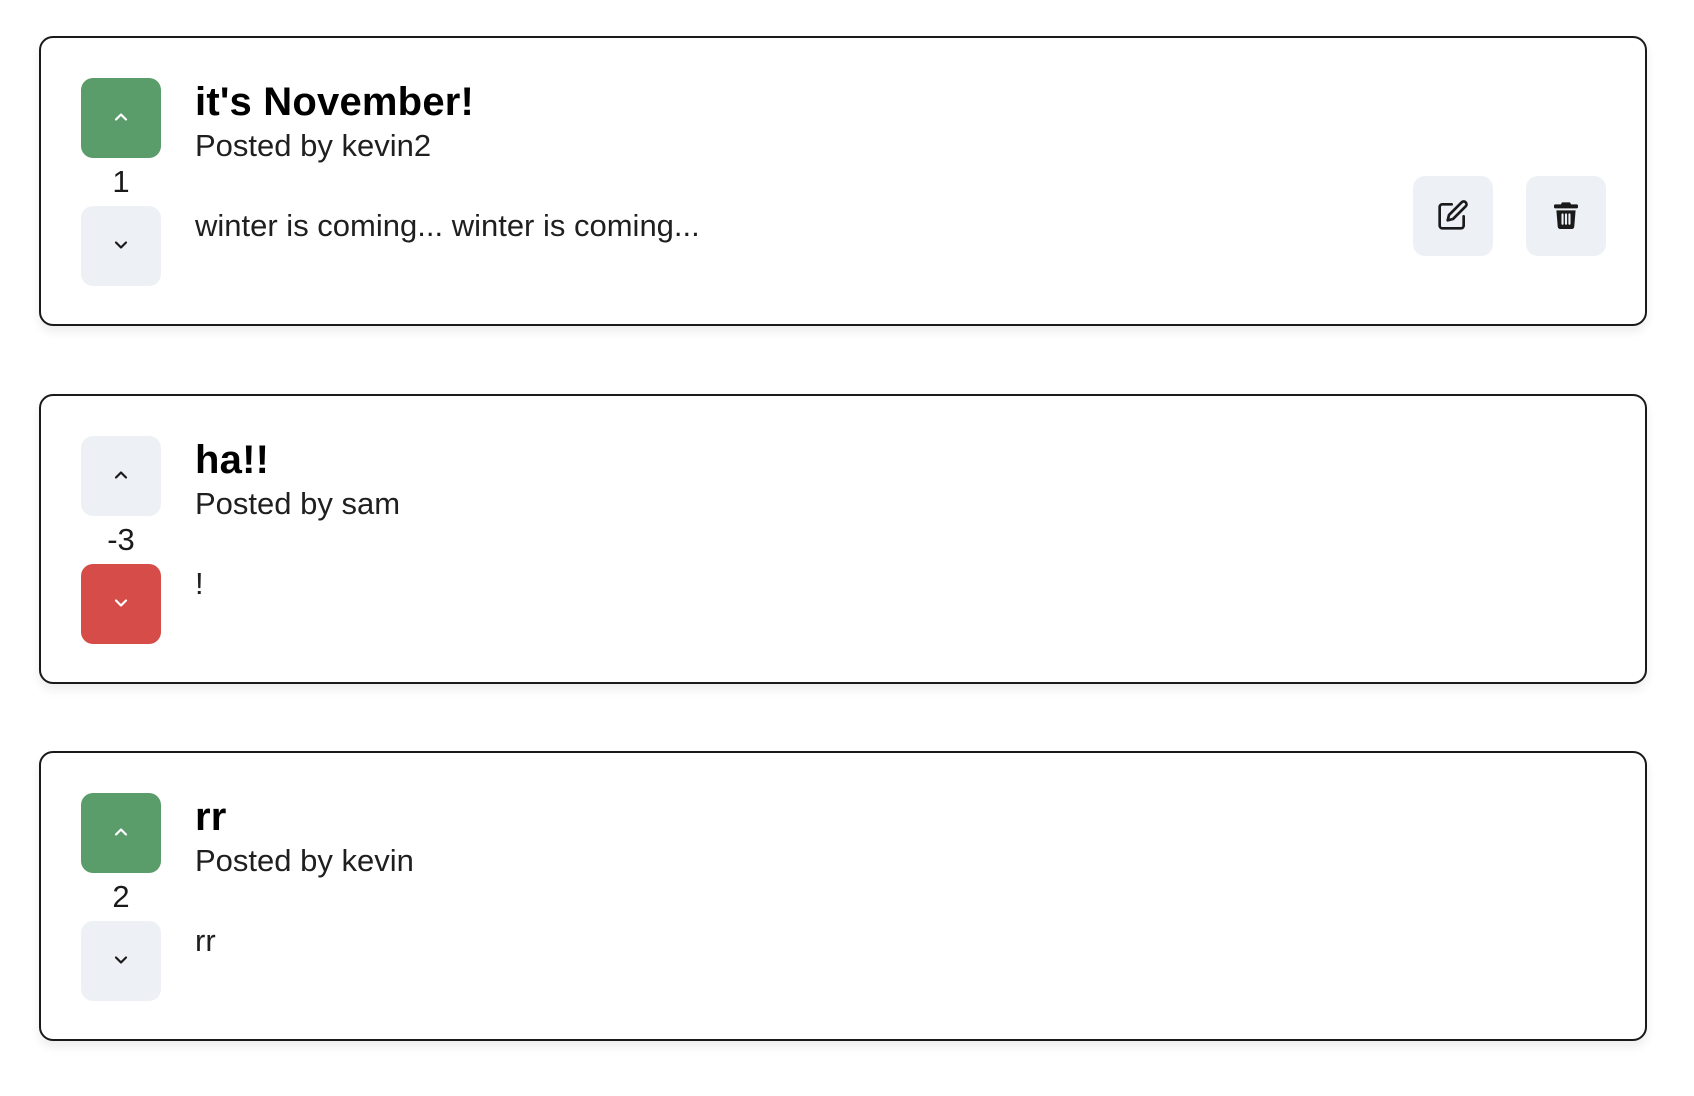  Describe the element at coordinates (304, 860) in the screenshot. I see `post-author: Posted by kevin` at that location.